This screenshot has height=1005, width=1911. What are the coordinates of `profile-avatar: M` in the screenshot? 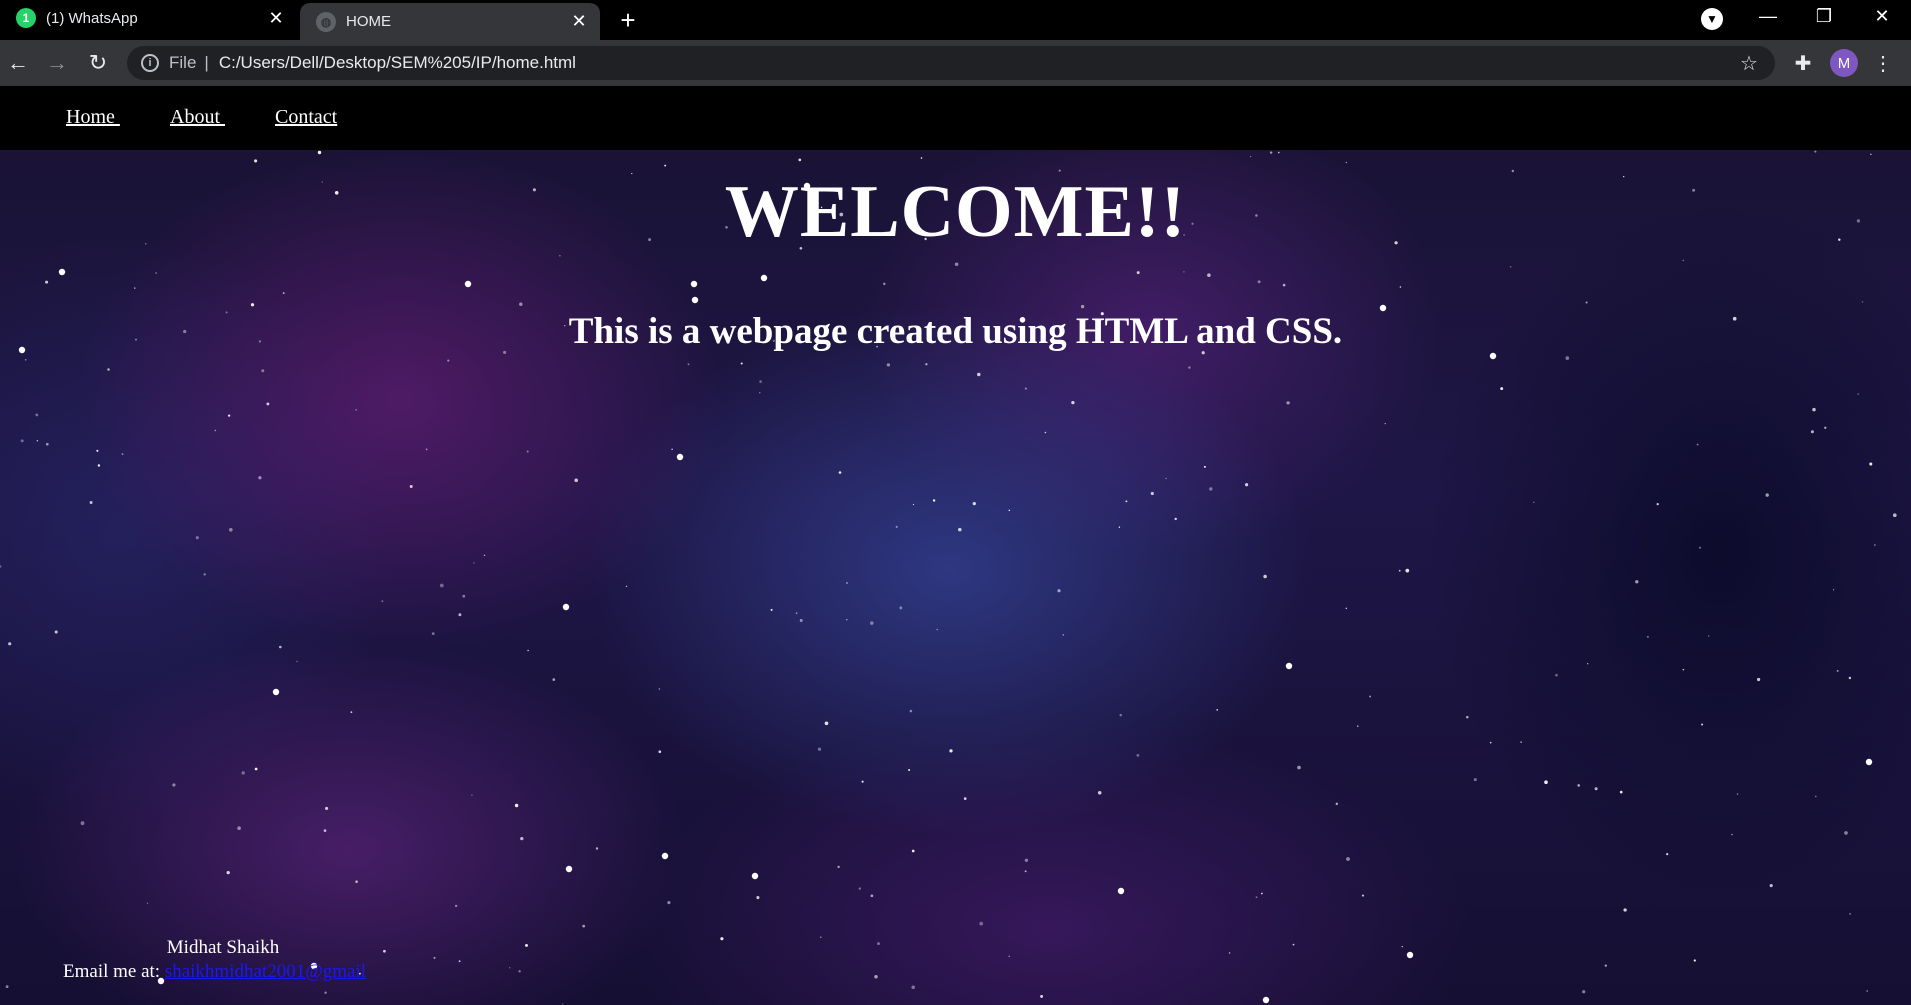 It's located at (1844, 63).